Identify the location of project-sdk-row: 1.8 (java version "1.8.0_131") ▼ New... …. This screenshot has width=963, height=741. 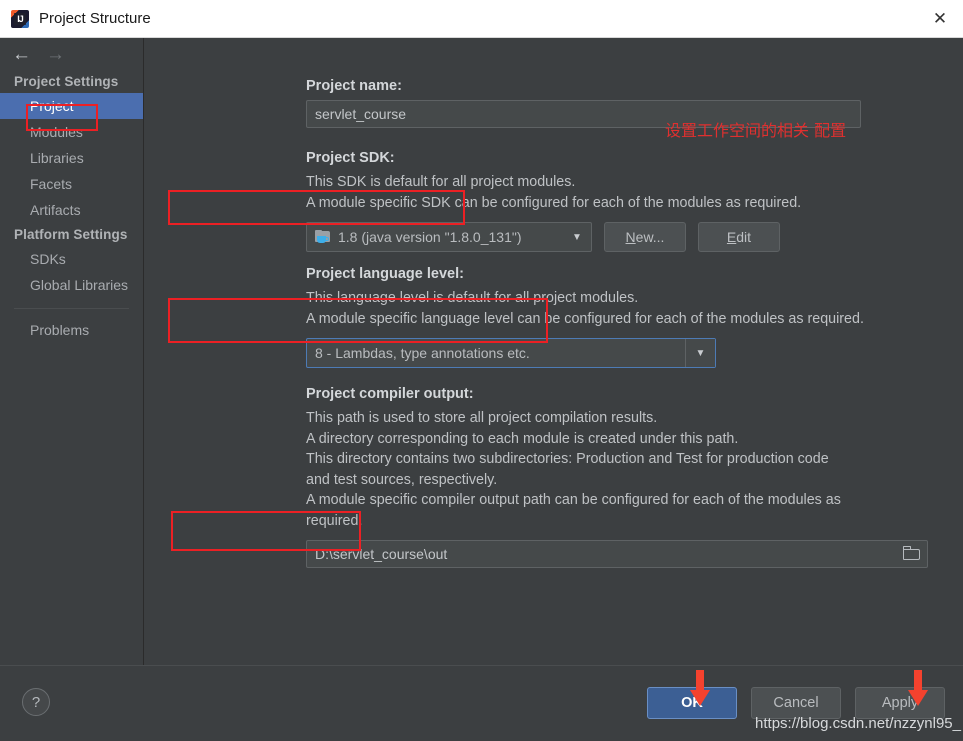
(634, 237).